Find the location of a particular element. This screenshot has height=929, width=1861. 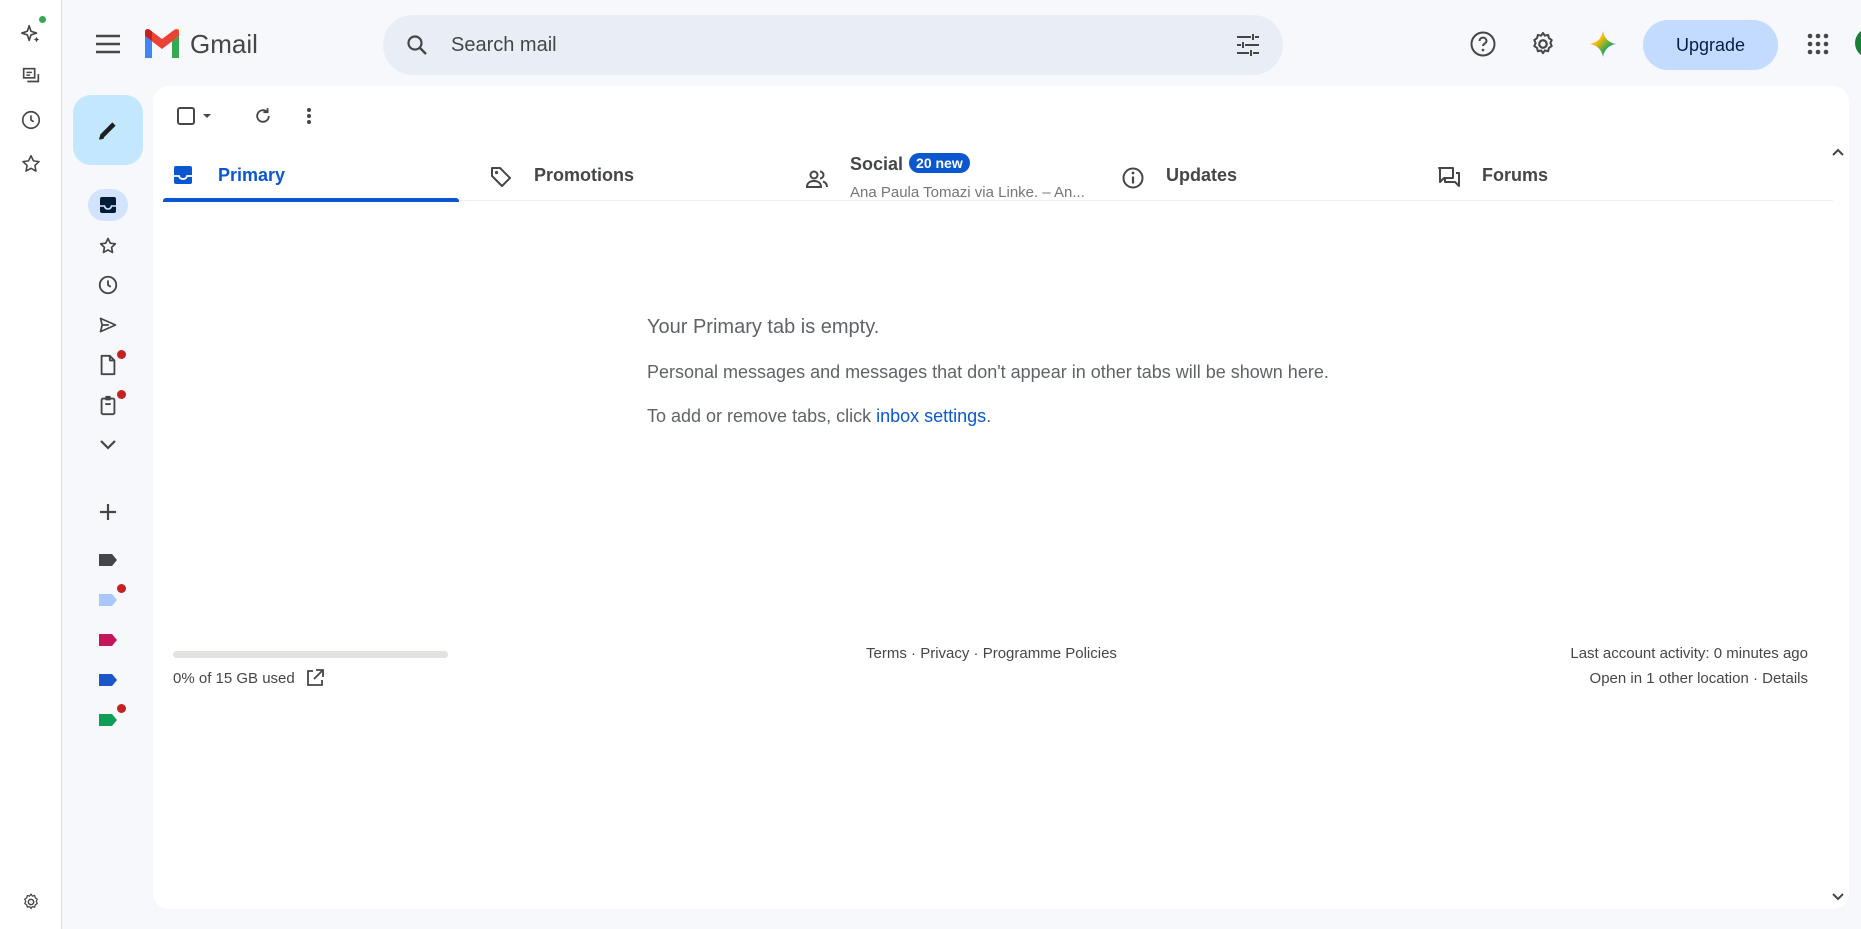

other-location-label: Open in 1 other location · is located at coordinates (1676, 678).